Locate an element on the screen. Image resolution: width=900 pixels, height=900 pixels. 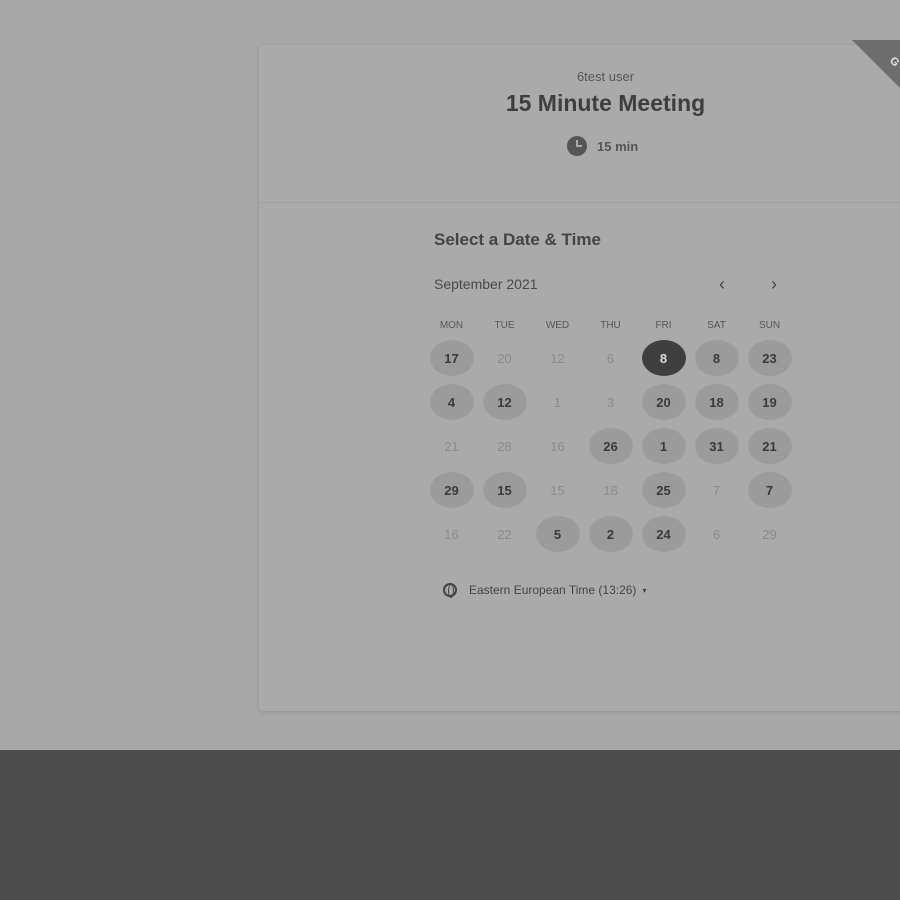
next-month-button: › is located at coordinates (774, 284).